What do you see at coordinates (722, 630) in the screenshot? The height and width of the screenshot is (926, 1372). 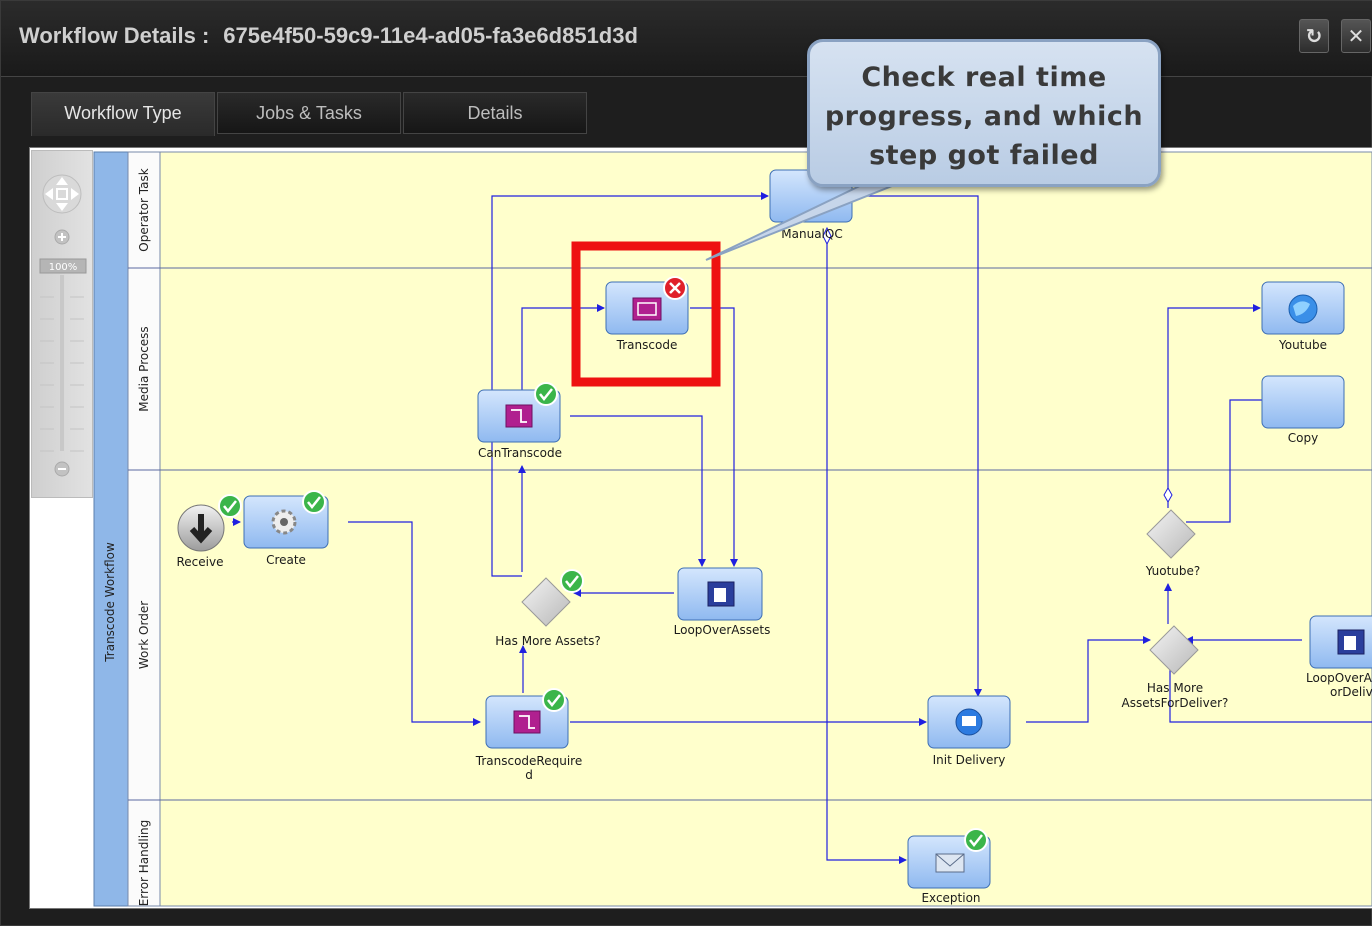 I see `loopoverassets-label: LoopOverAssets` at bounding box center [722, 630].